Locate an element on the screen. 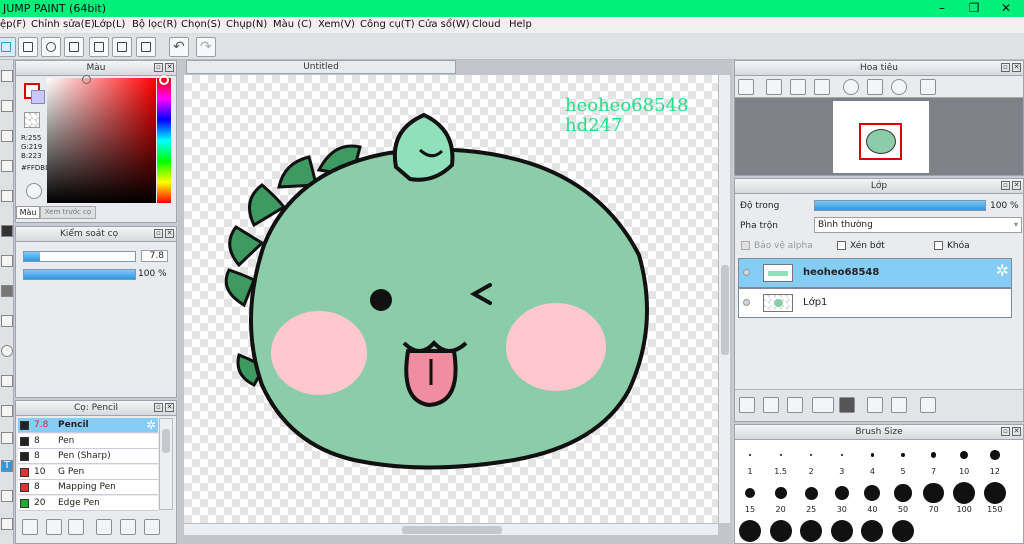 Image resolution: width=1024 pixels, height=544 pixels. zoom-out-icon is located at coordinates (822, 87).